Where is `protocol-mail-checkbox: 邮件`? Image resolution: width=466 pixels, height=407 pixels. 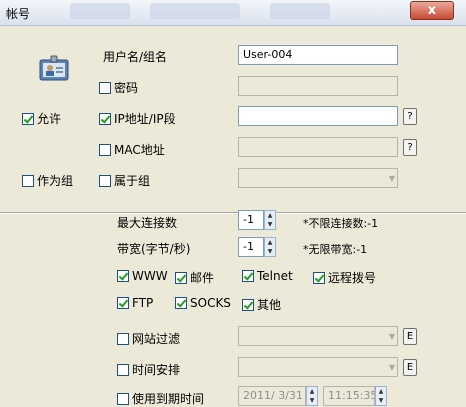
protocol-mail-checkbox: 邮件 is located at coordinates (194, 277).